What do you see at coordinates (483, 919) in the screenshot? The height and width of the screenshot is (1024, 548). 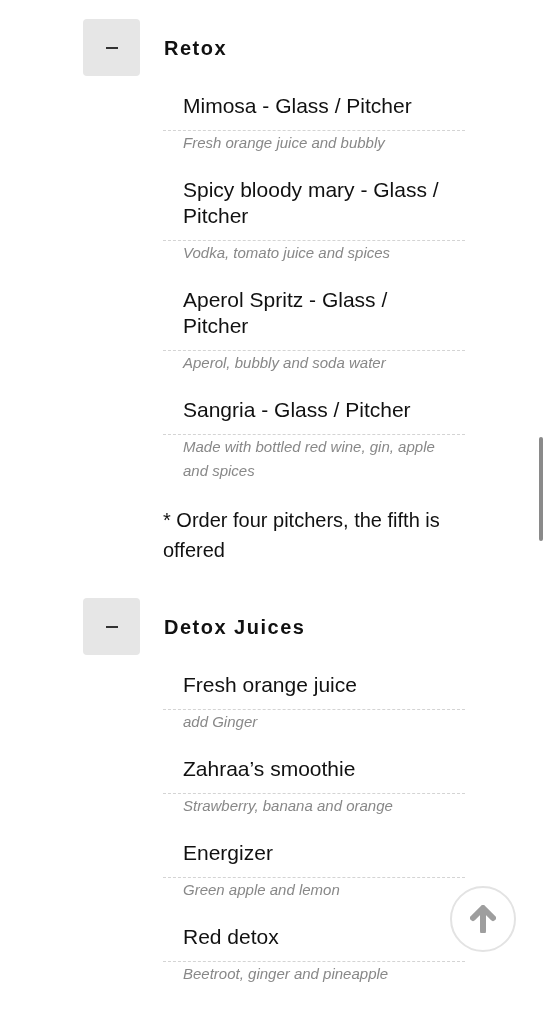 I see `arrow-up-icon` at bounding box center [483, 919].